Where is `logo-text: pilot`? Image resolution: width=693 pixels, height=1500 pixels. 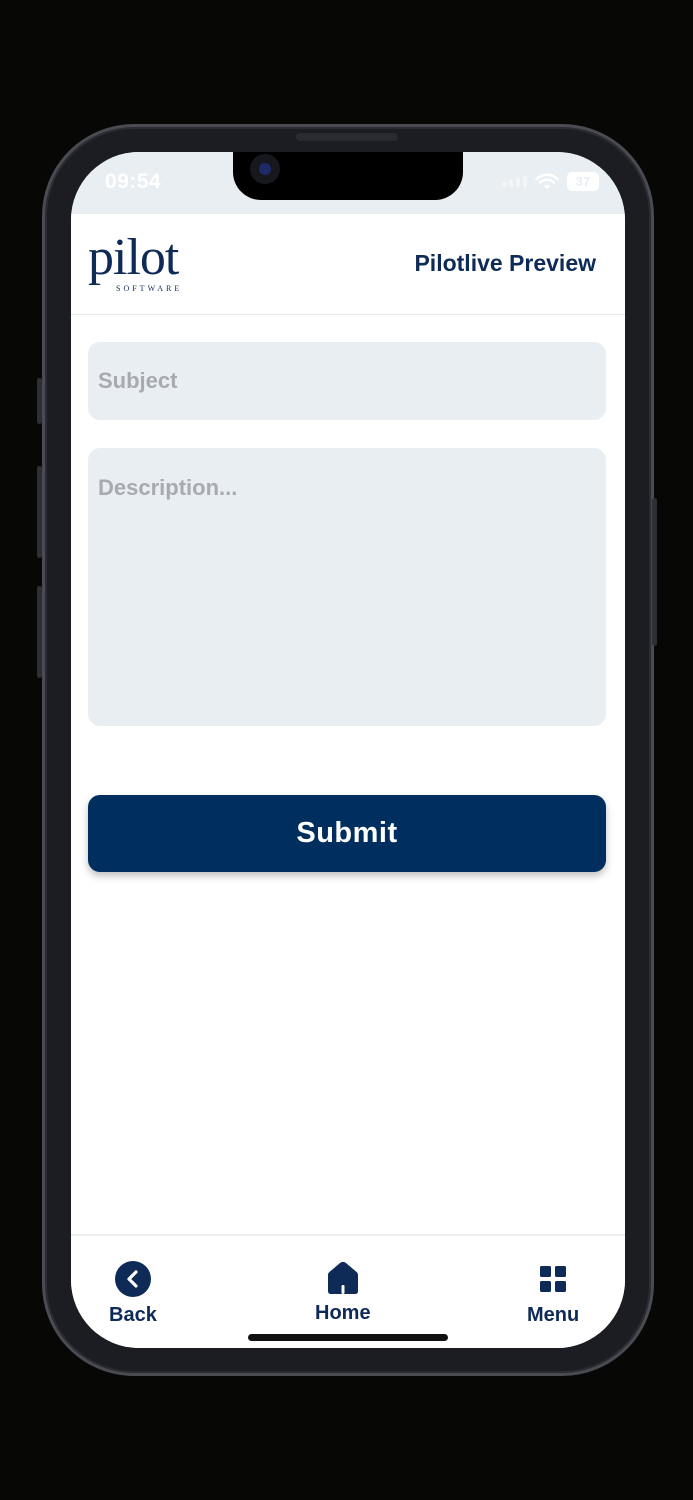
logo-text: pilot is located at coordinates (133, 257).